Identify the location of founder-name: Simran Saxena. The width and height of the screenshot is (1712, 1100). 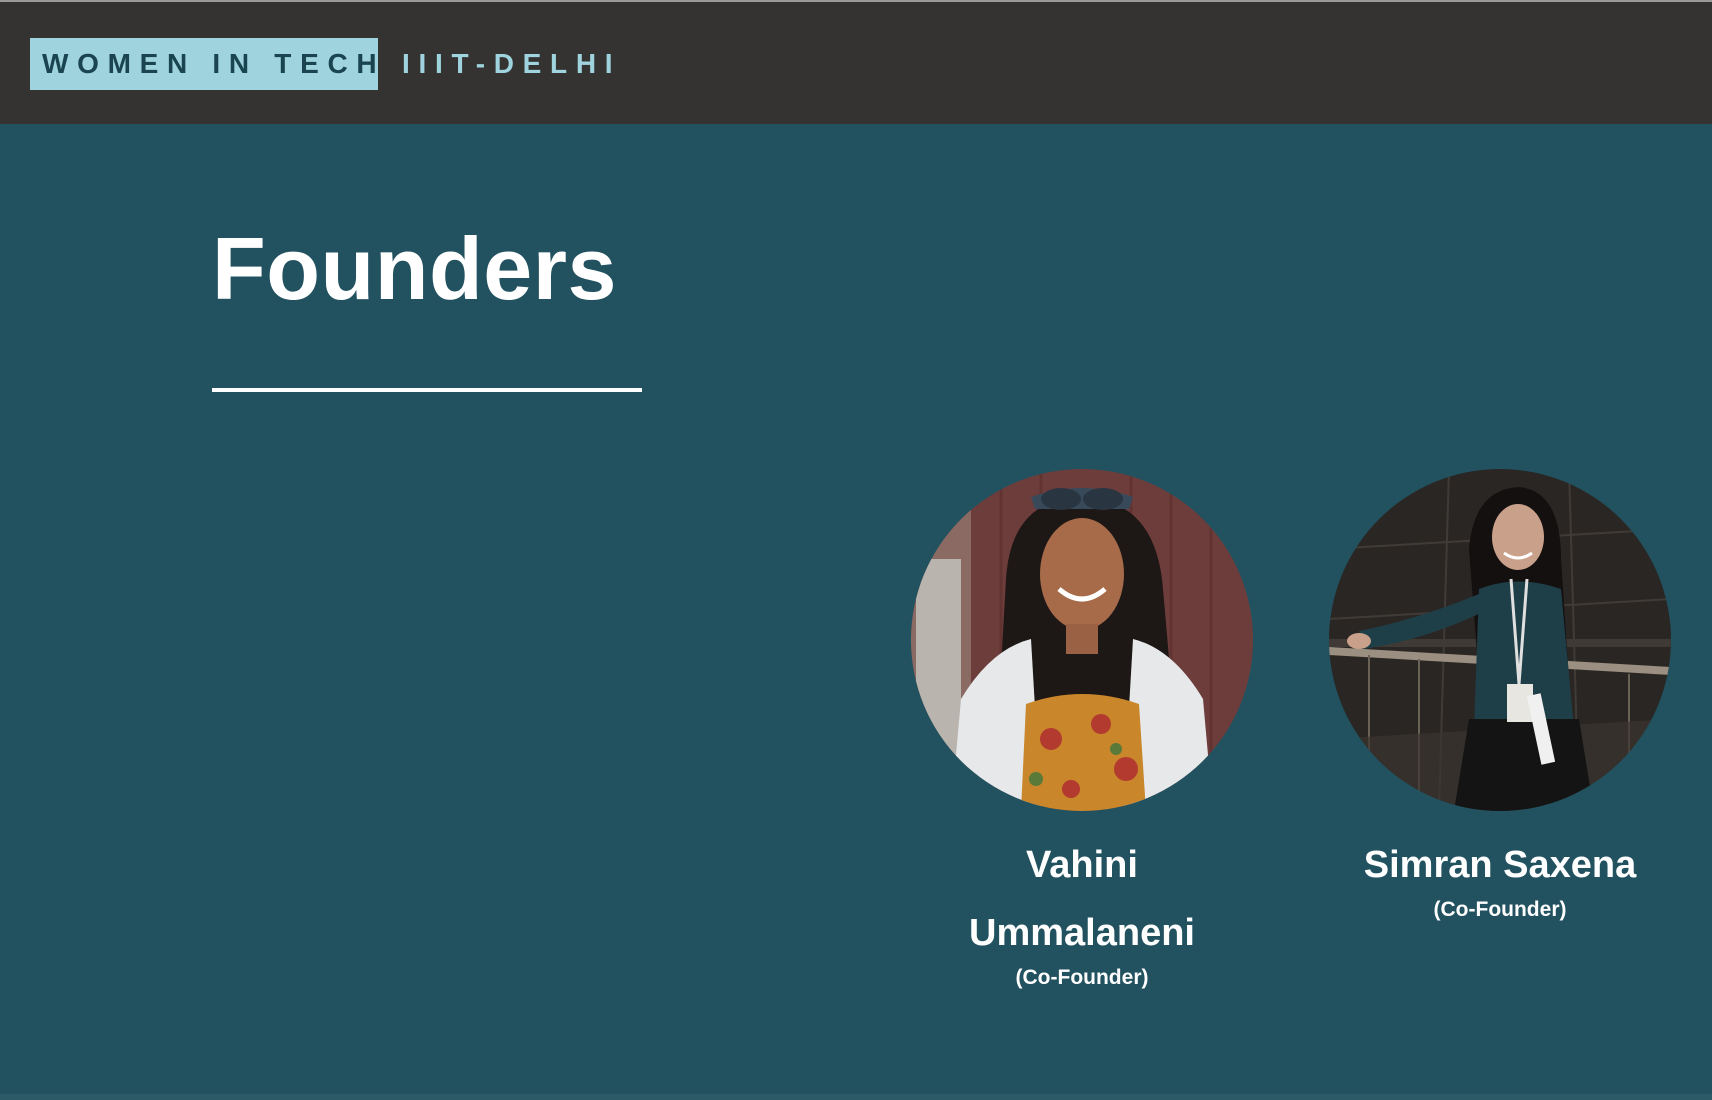
(1500, 865).